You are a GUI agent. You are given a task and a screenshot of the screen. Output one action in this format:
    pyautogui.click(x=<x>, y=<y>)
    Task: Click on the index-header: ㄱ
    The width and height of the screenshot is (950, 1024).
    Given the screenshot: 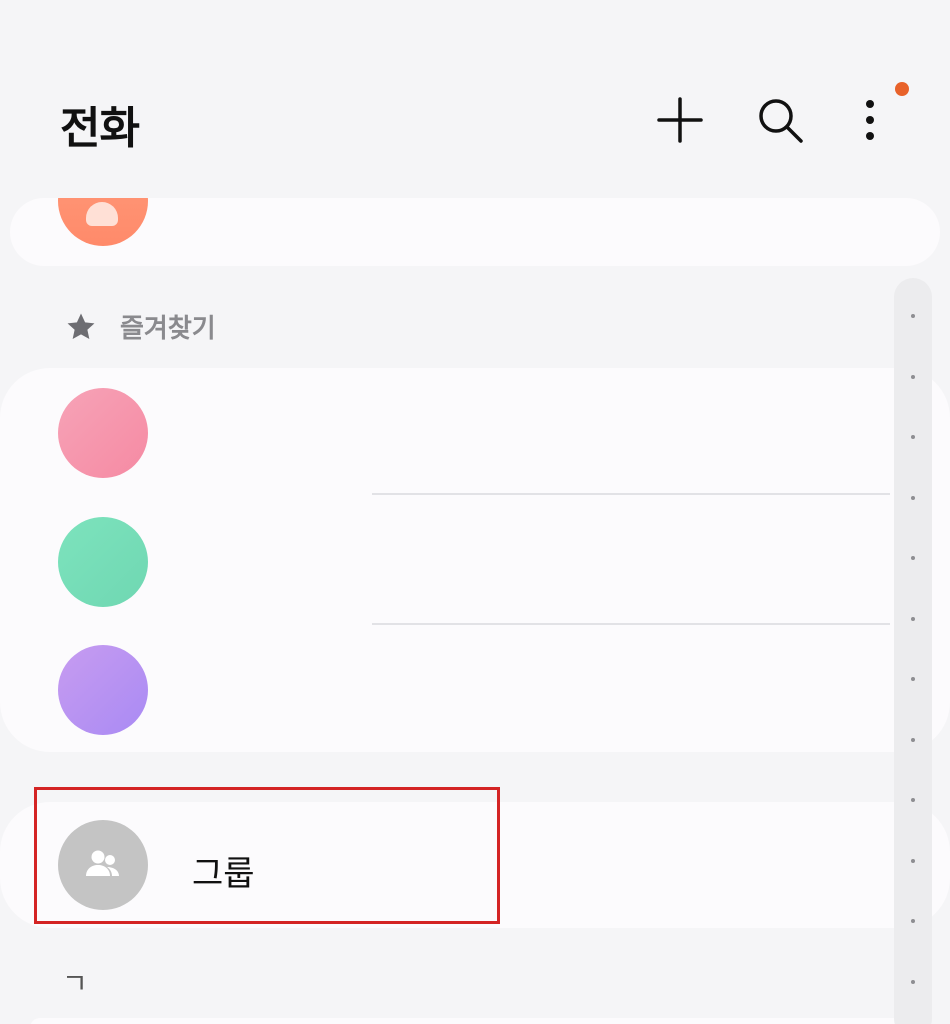 What is the action you would take?
    pyautogui.click(x=75, y=983)
    